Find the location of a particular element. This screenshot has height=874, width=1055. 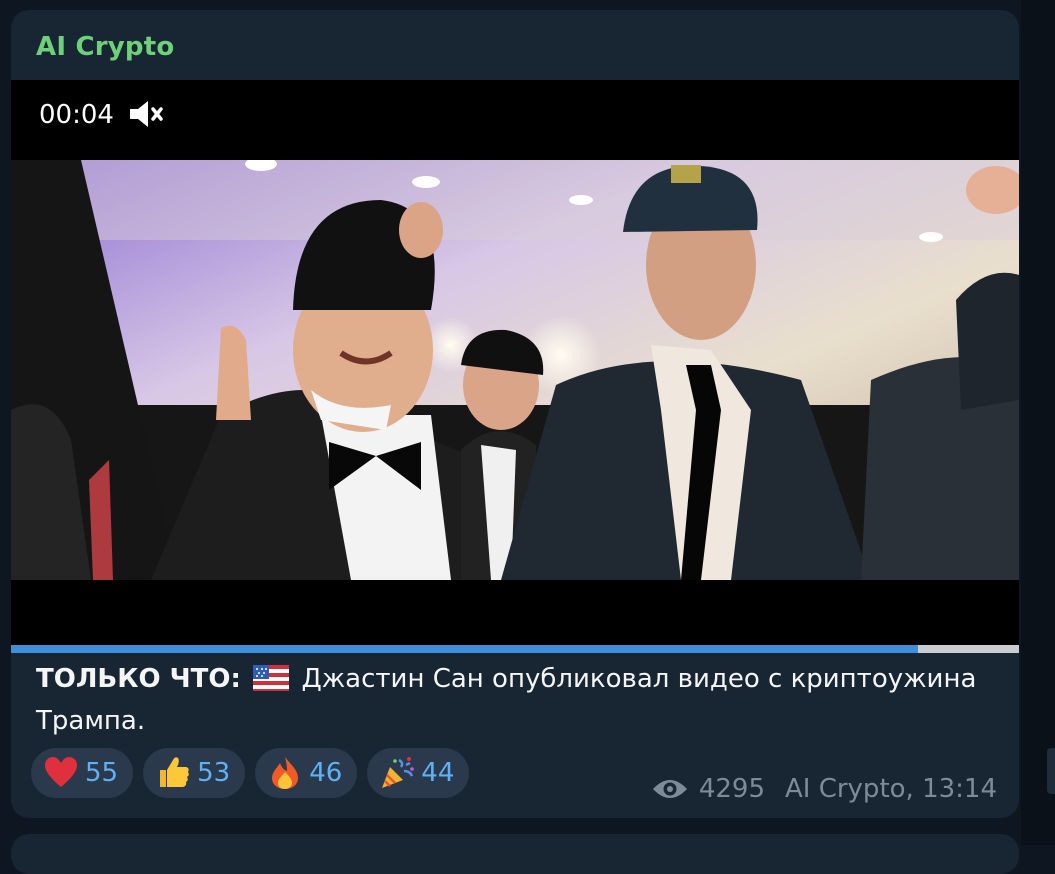

reaction-party-popper: 44 is located at coordinates (418, 773).